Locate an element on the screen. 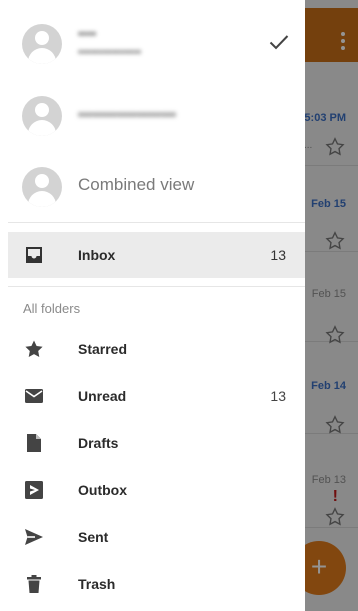 The height and width of the screenshot is (611, 358). account-email: ••••••••••••••• is located at coordinates (110, 52).